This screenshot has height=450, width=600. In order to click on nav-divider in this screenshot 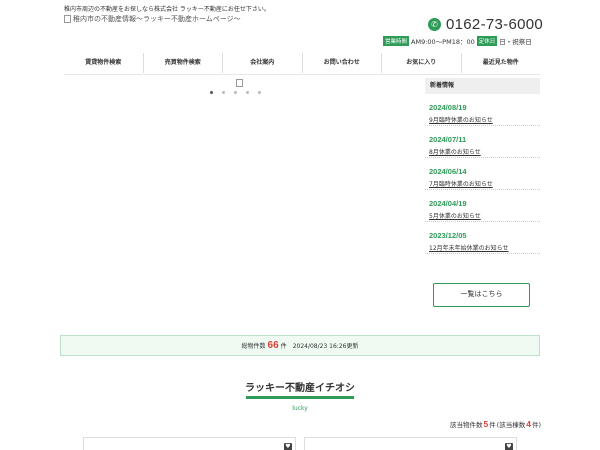, I will do `click(302, 74)`.